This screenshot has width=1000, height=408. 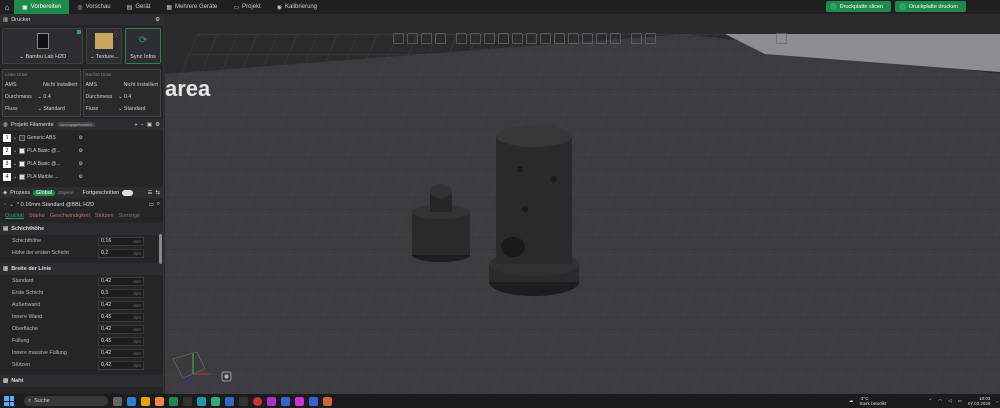 What do you see at coordinates (960, 401) in the screenshot?
I see `battery-icon: ▭` at bounding box center [960, 401].